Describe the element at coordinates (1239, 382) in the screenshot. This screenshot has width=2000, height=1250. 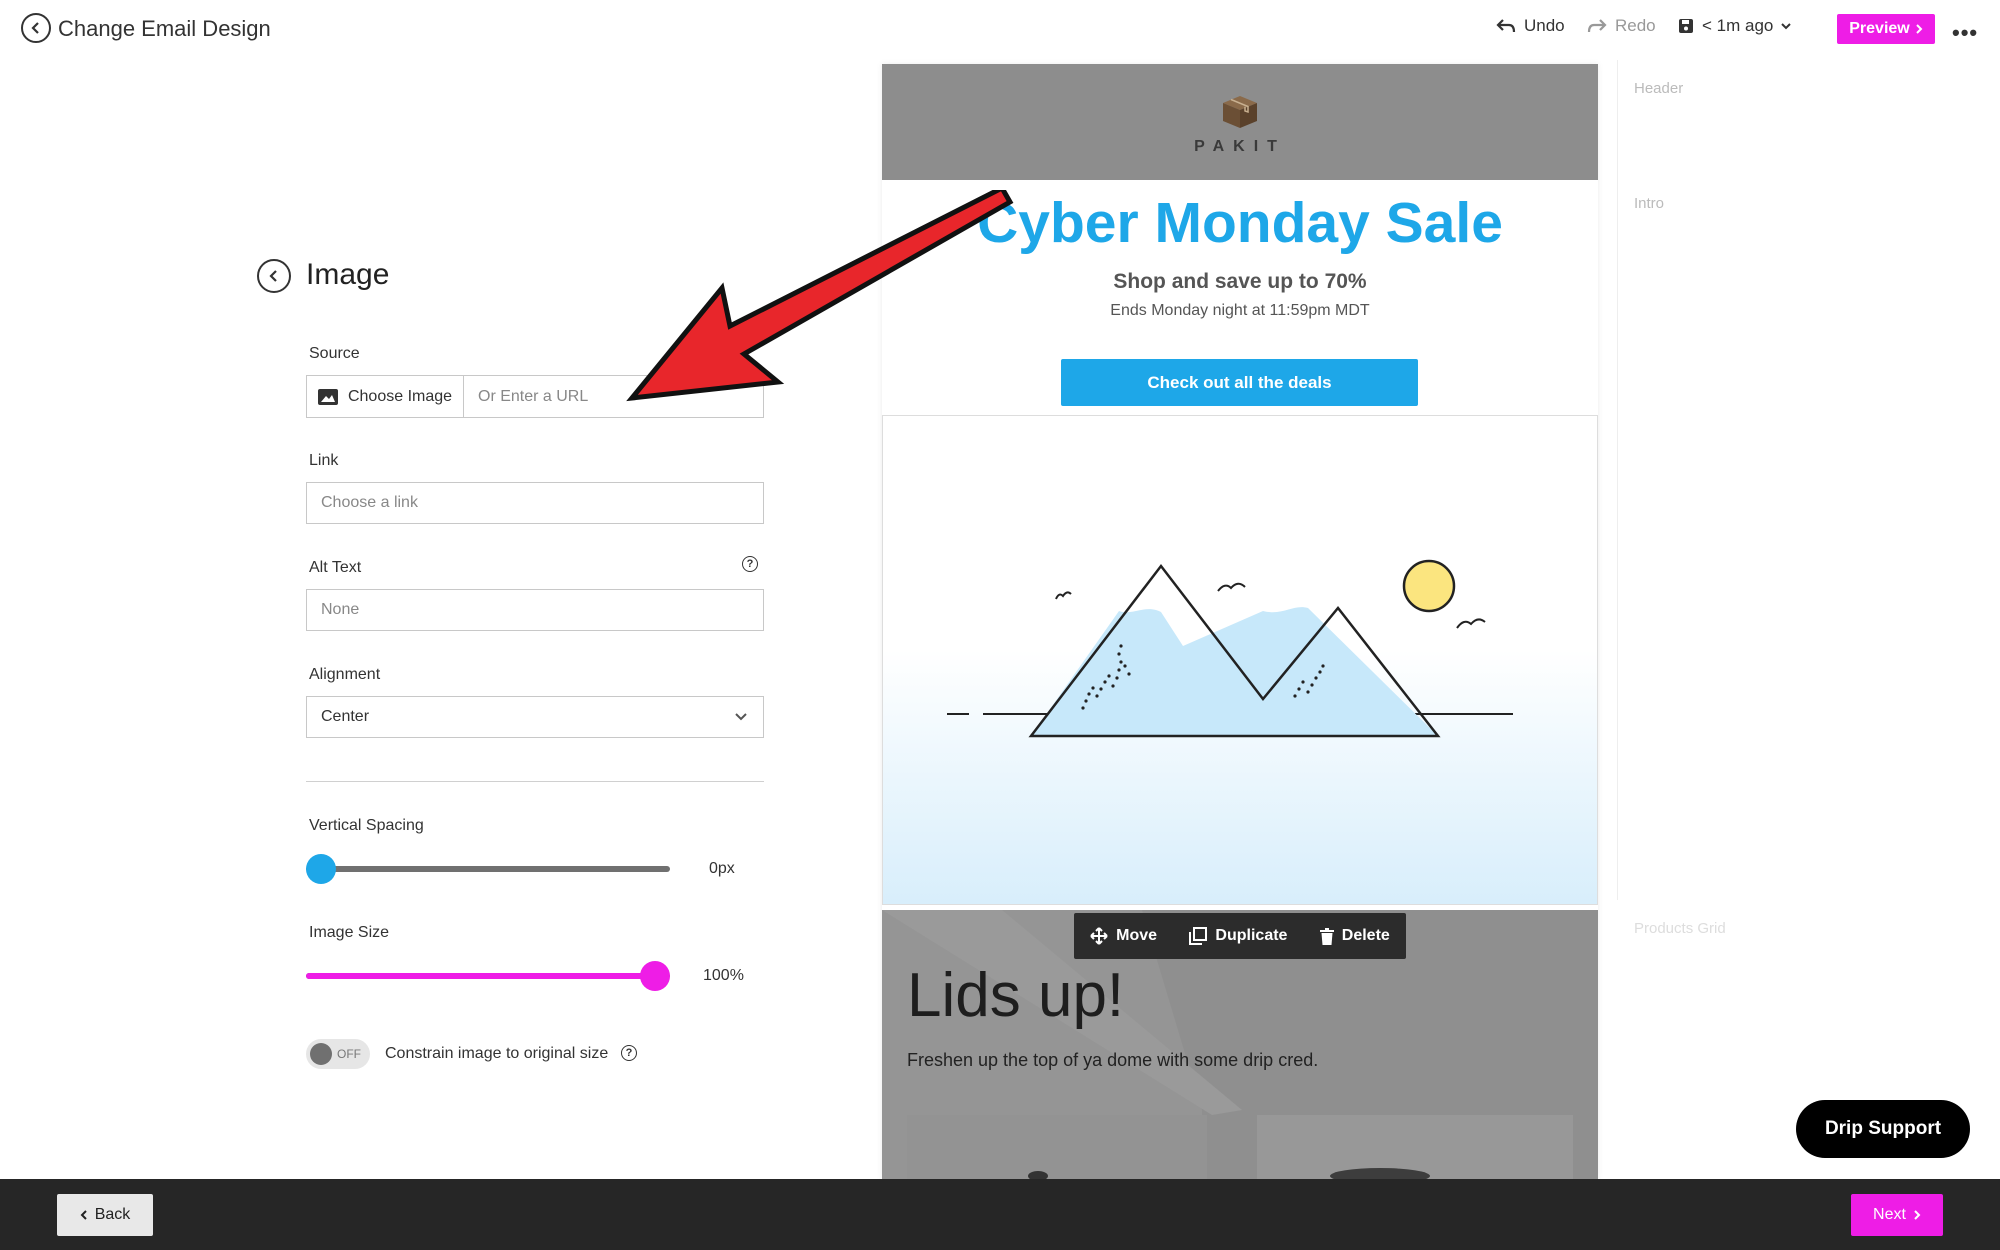
I see `cta-button: Check out all the deals` at that location.